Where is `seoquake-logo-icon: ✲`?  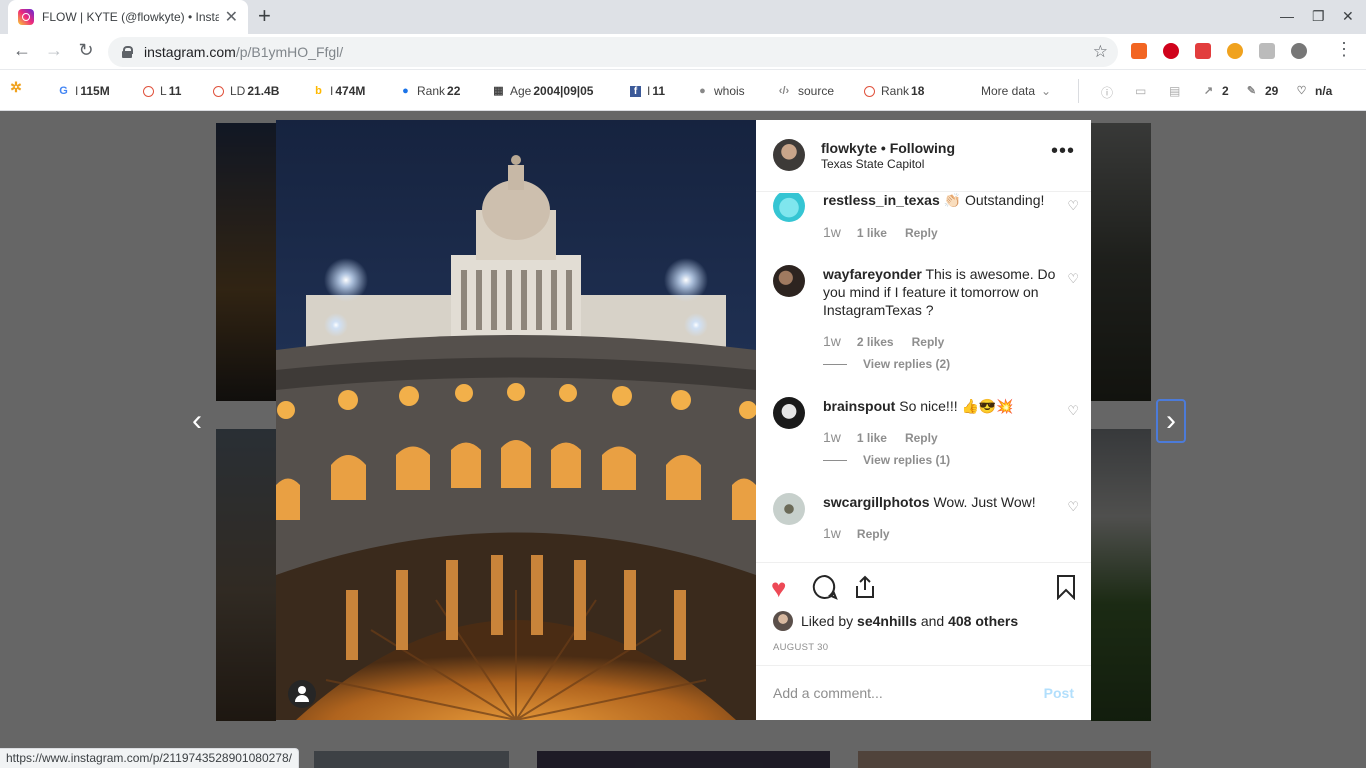 seoquake-logo-icon: ✲ is located at coordinates (19, 87).